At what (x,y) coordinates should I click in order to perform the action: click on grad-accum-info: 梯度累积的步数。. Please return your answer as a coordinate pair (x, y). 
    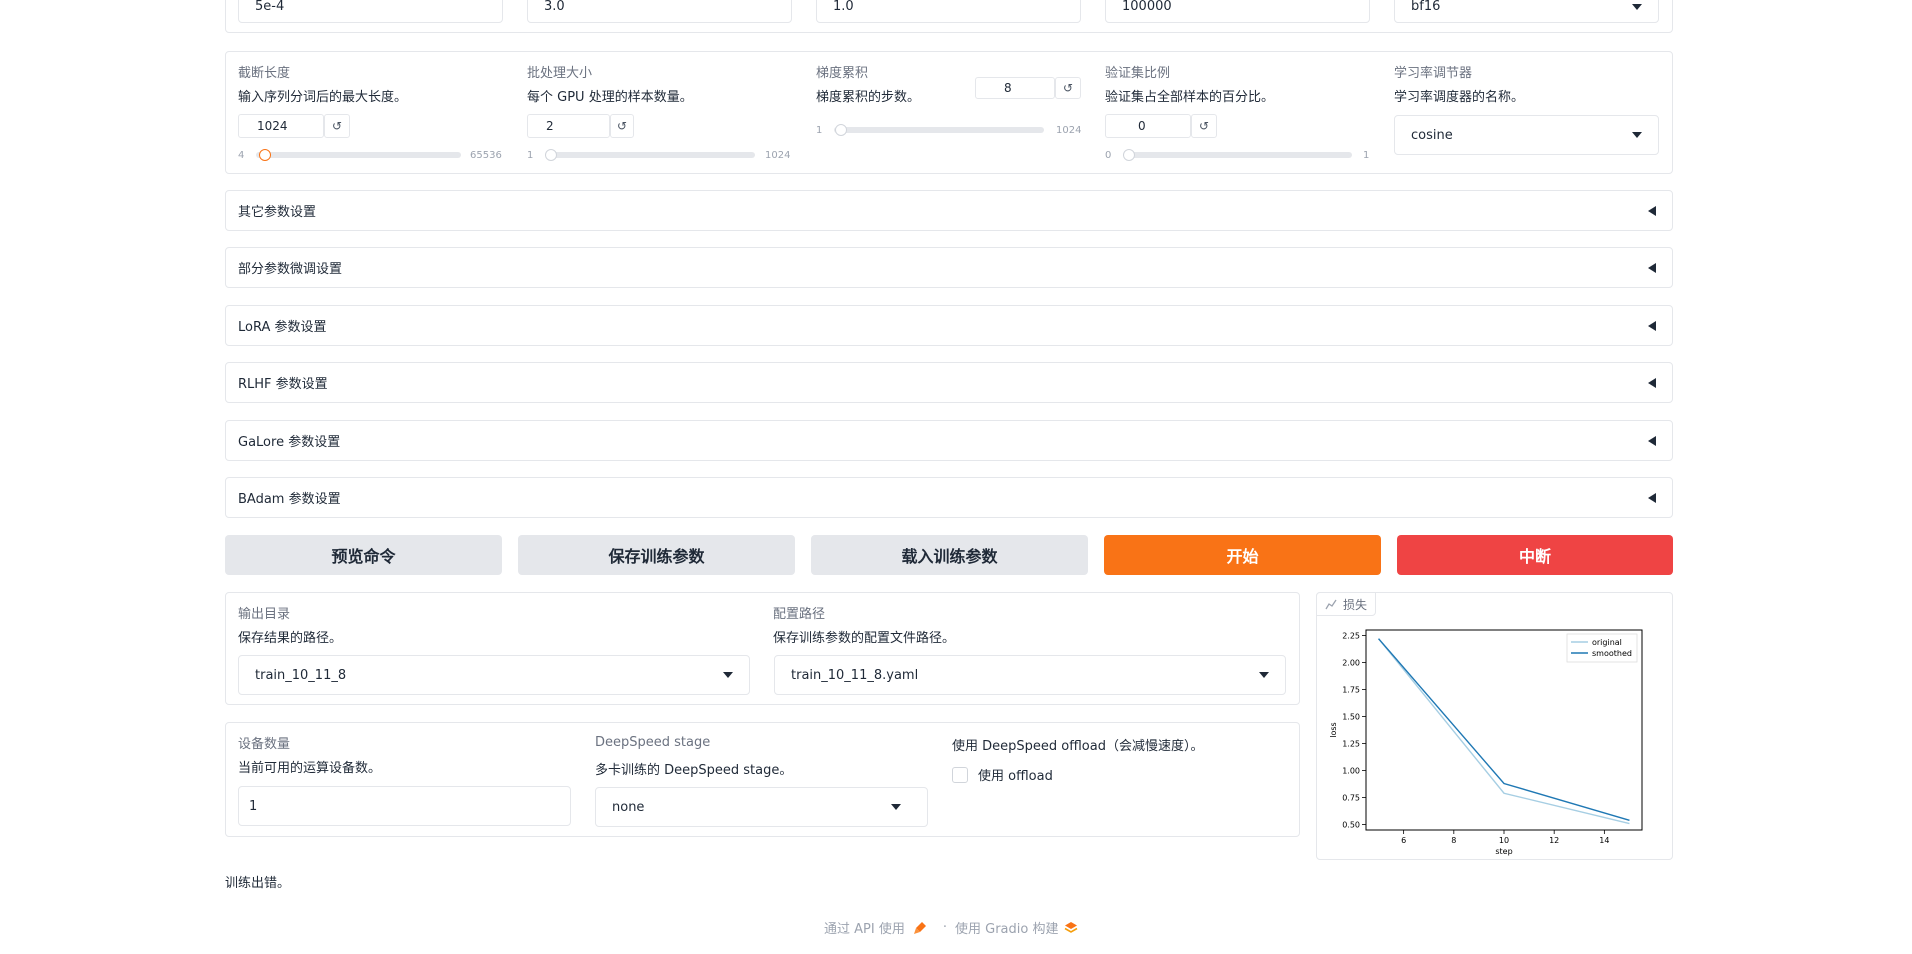
    Looking at the image, I should click on (868, 97).